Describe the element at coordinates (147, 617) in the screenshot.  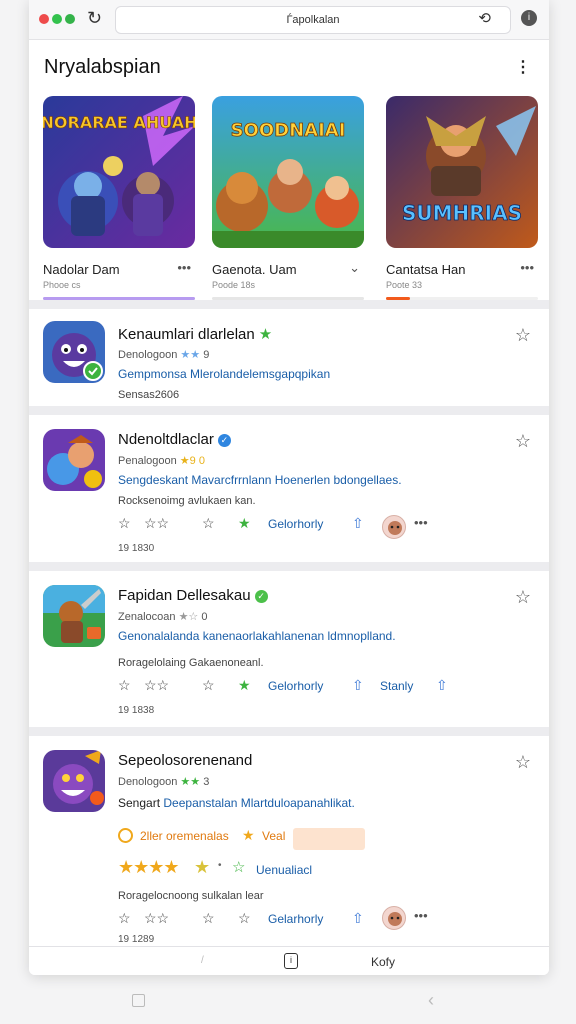
I see `meta-text: Zenalocoan` at that location.